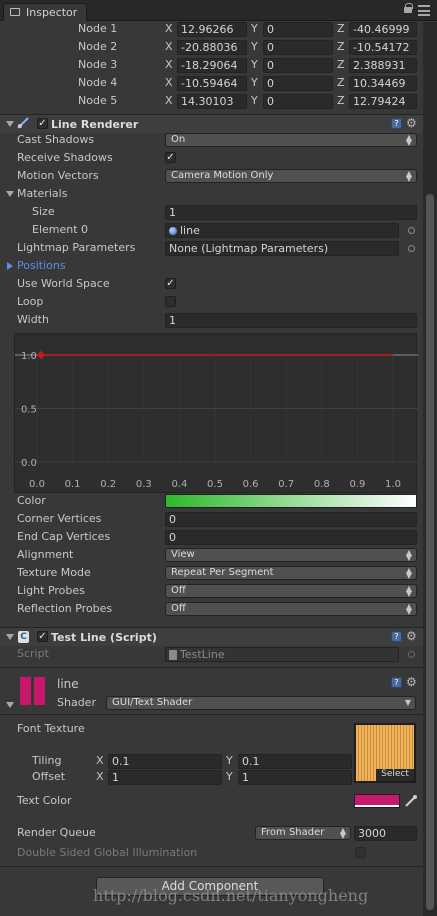  What do you see at coordinates (212, 83) in the screenshot?
I see `node-x-field: -10.59464` at bounding box center [212, 83].